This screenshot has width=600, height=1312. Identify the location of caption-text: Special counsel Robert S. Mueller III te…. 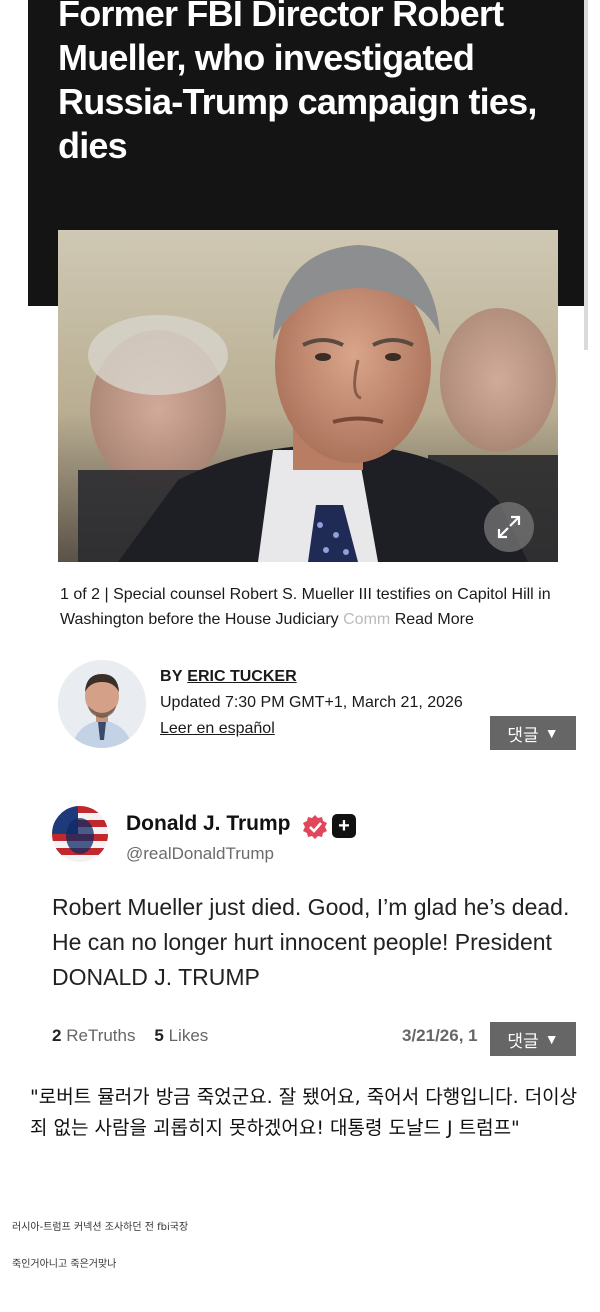
(305, 607).